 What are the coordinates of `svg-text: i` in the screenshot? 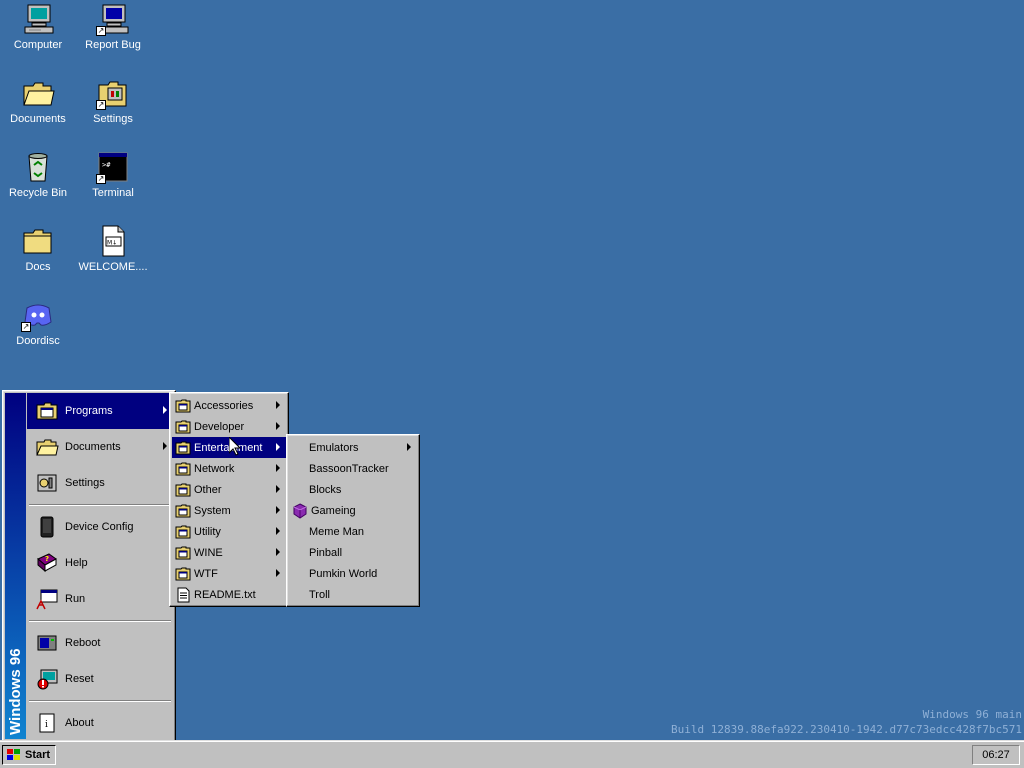 It's located at (46, 725).